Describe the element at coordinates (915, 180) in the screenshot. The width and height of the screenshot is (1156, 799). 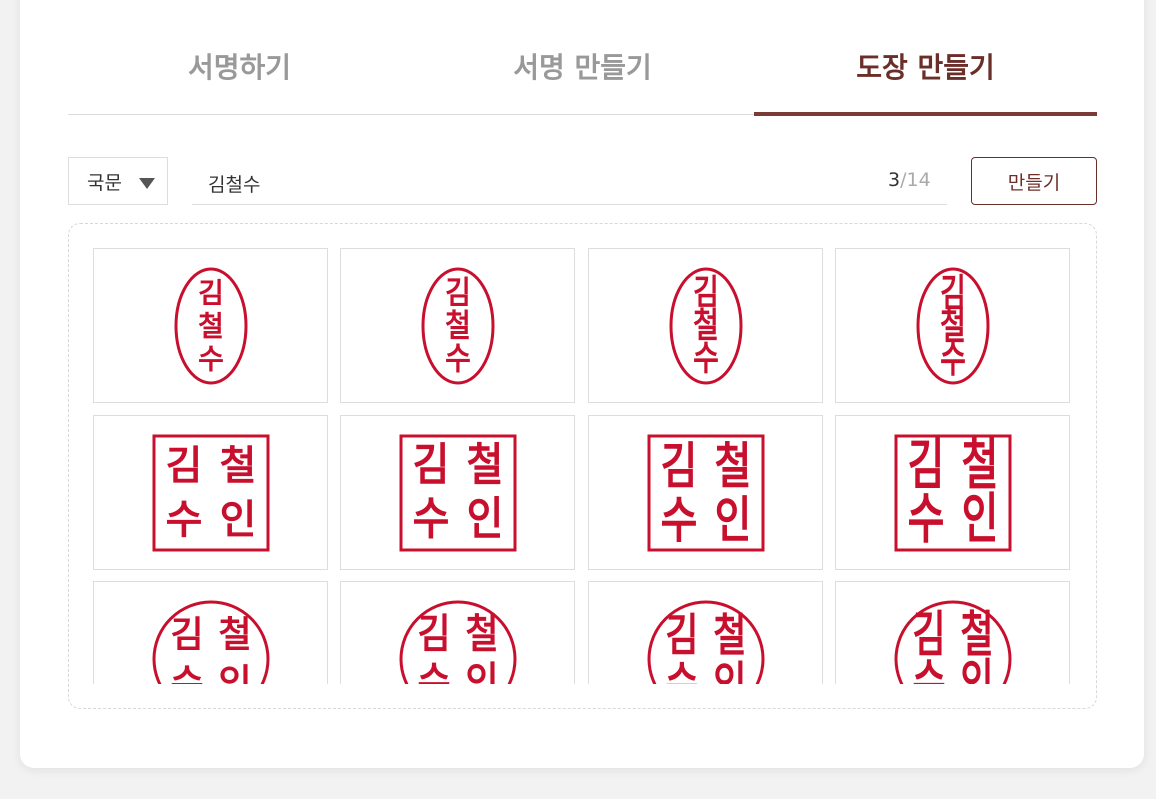
I see `char-count-max: /14` at that location.